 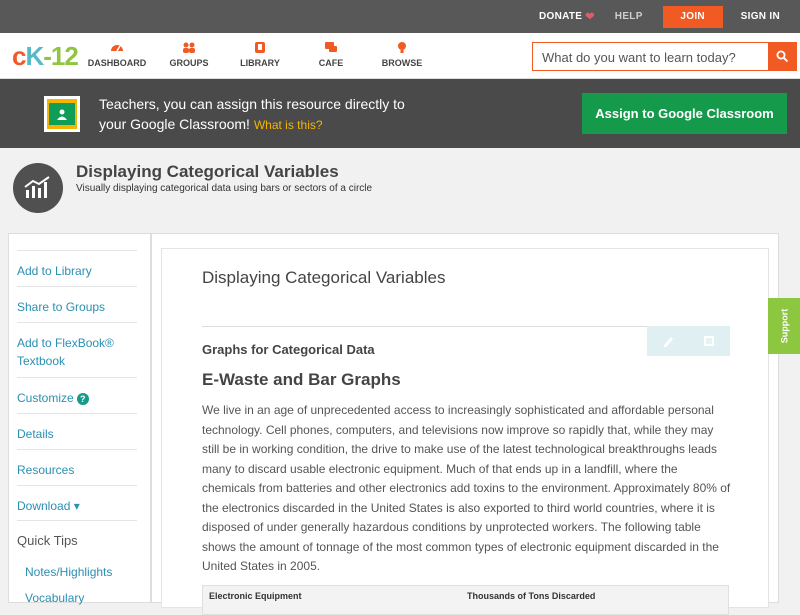 I want to click on logo-k: K, so click(x=34, y=56).